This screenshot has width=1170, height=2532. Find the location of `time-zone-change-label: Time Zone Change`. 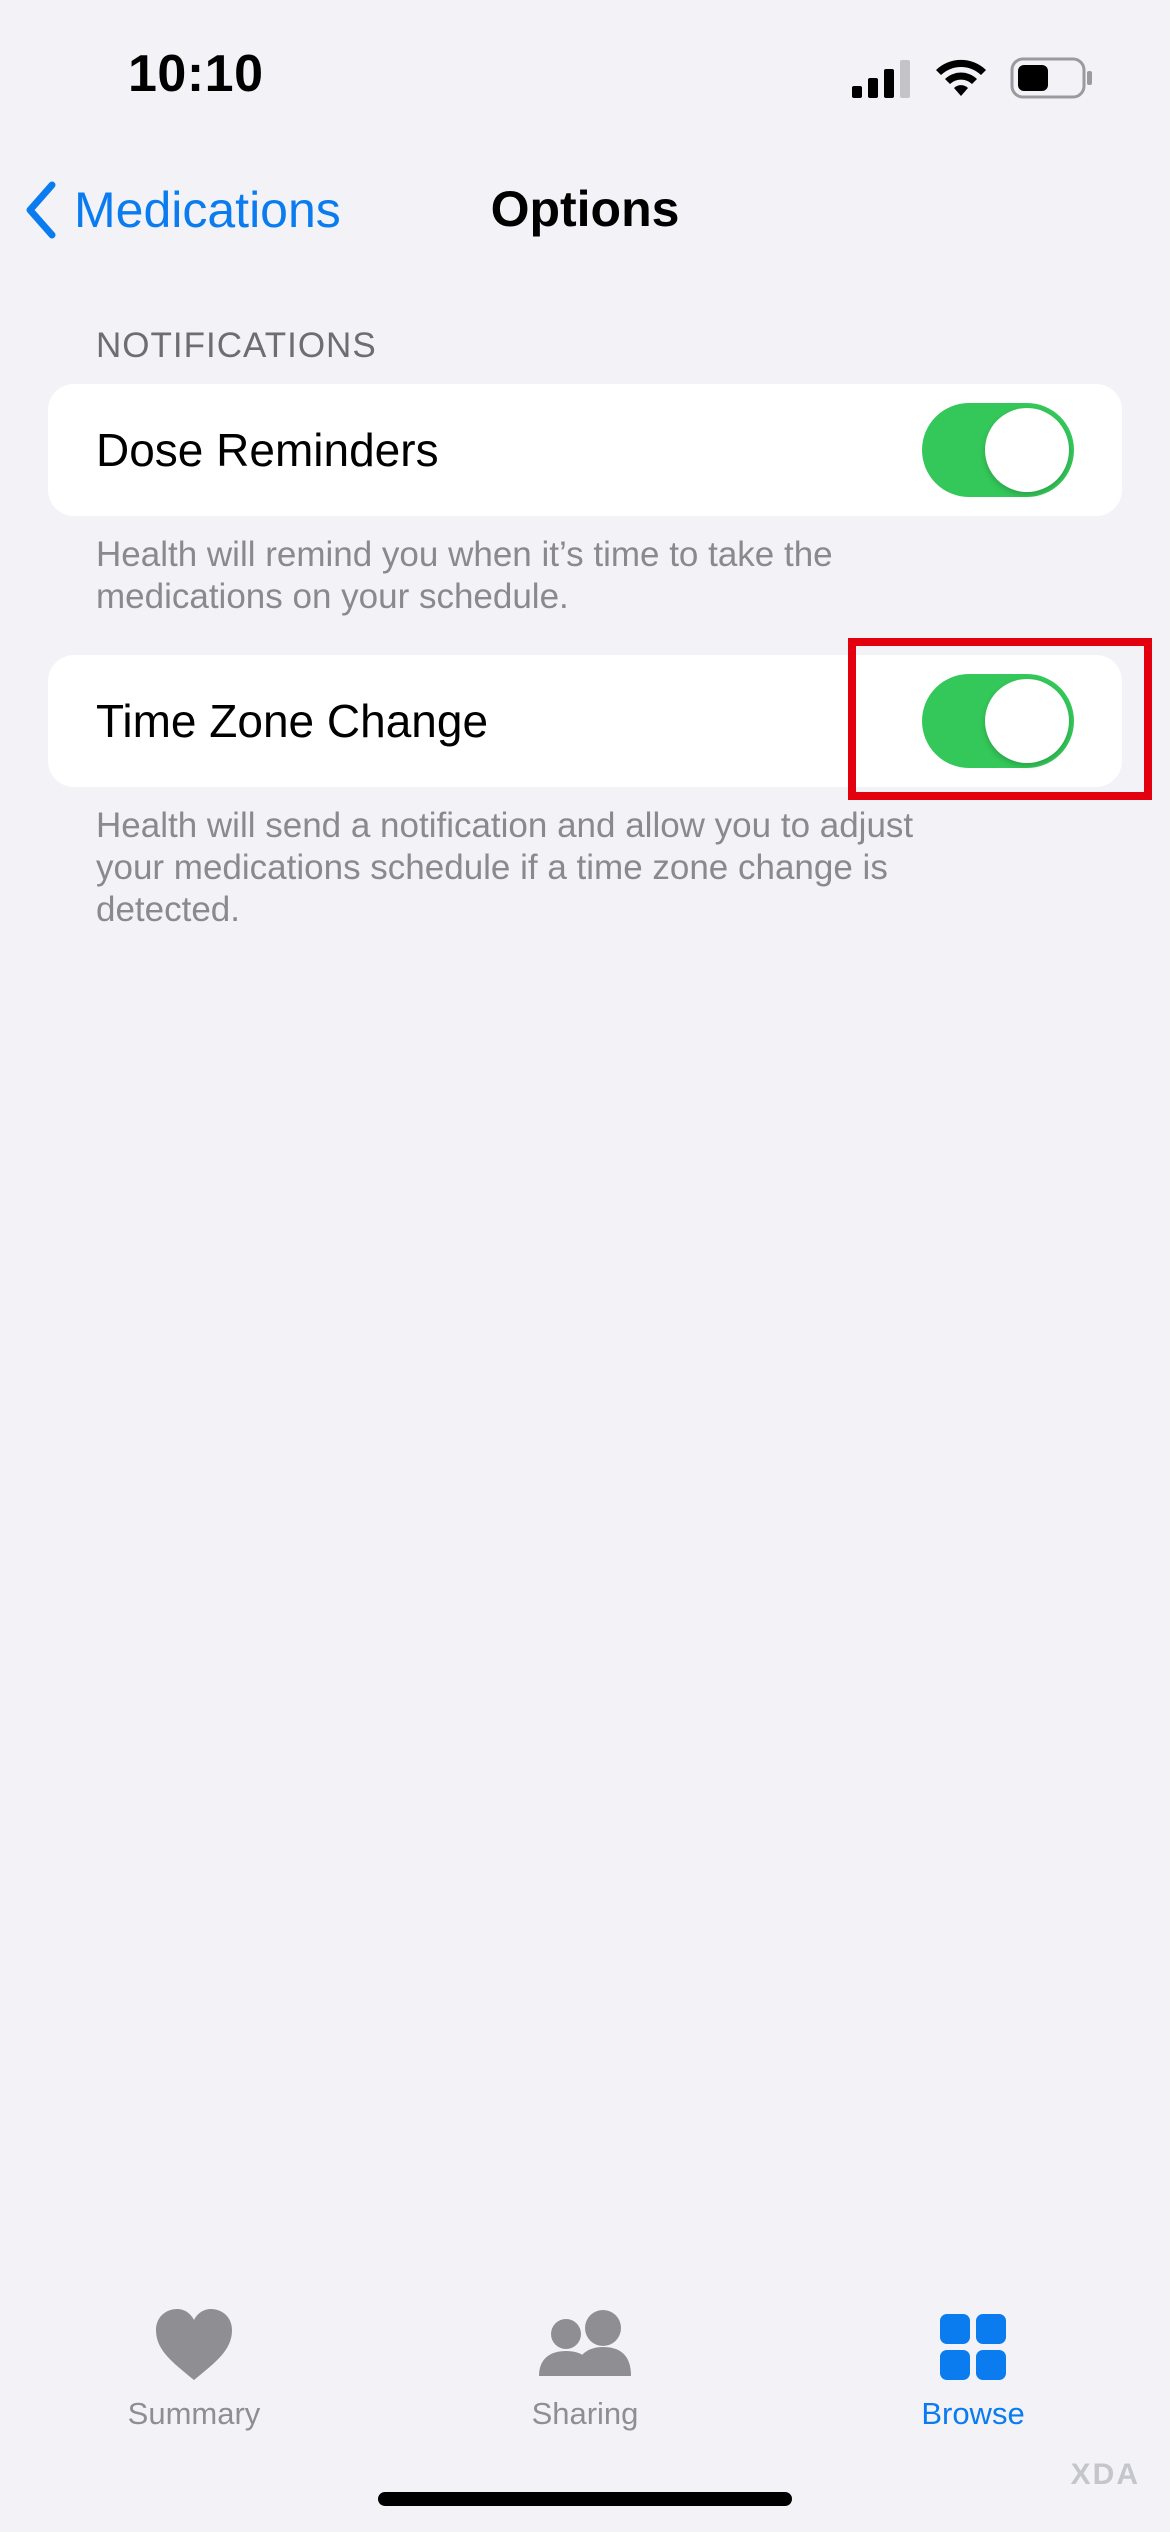

time-zone-change-label: Time Zone Change is located at coordinates (292, 721).